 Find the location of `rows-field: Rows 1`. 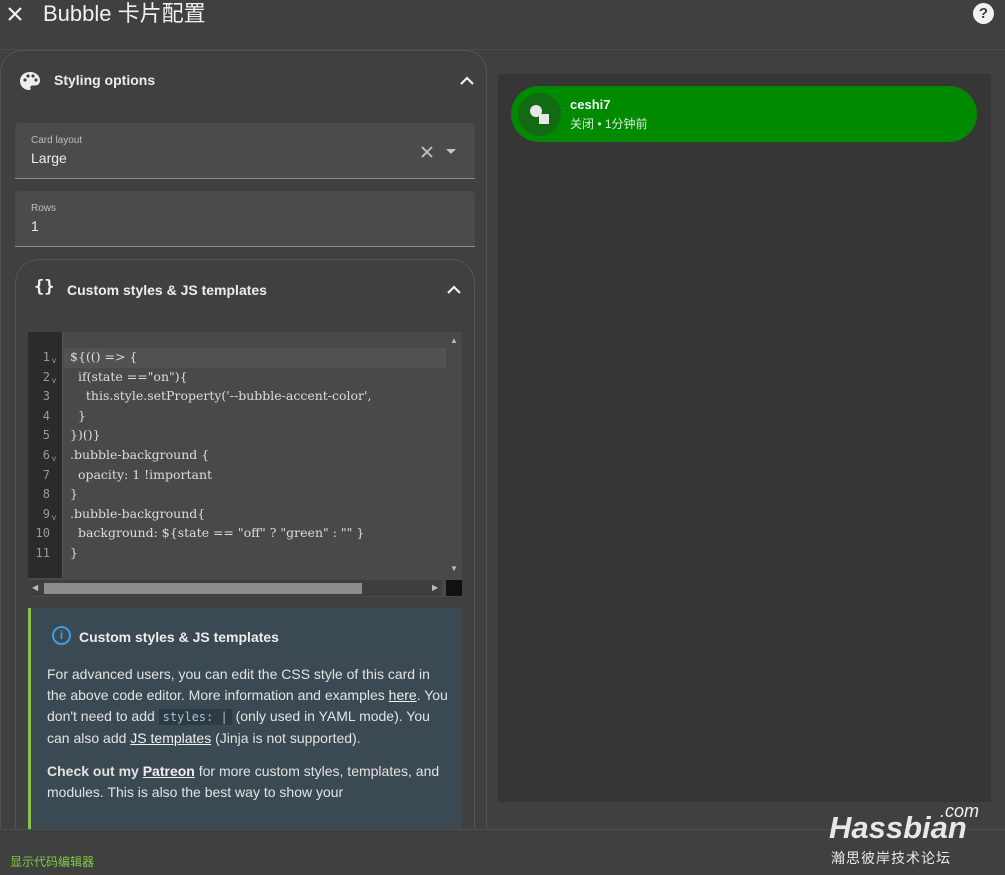

rows-field: Rows 1 is located at coordinates (245, 219).